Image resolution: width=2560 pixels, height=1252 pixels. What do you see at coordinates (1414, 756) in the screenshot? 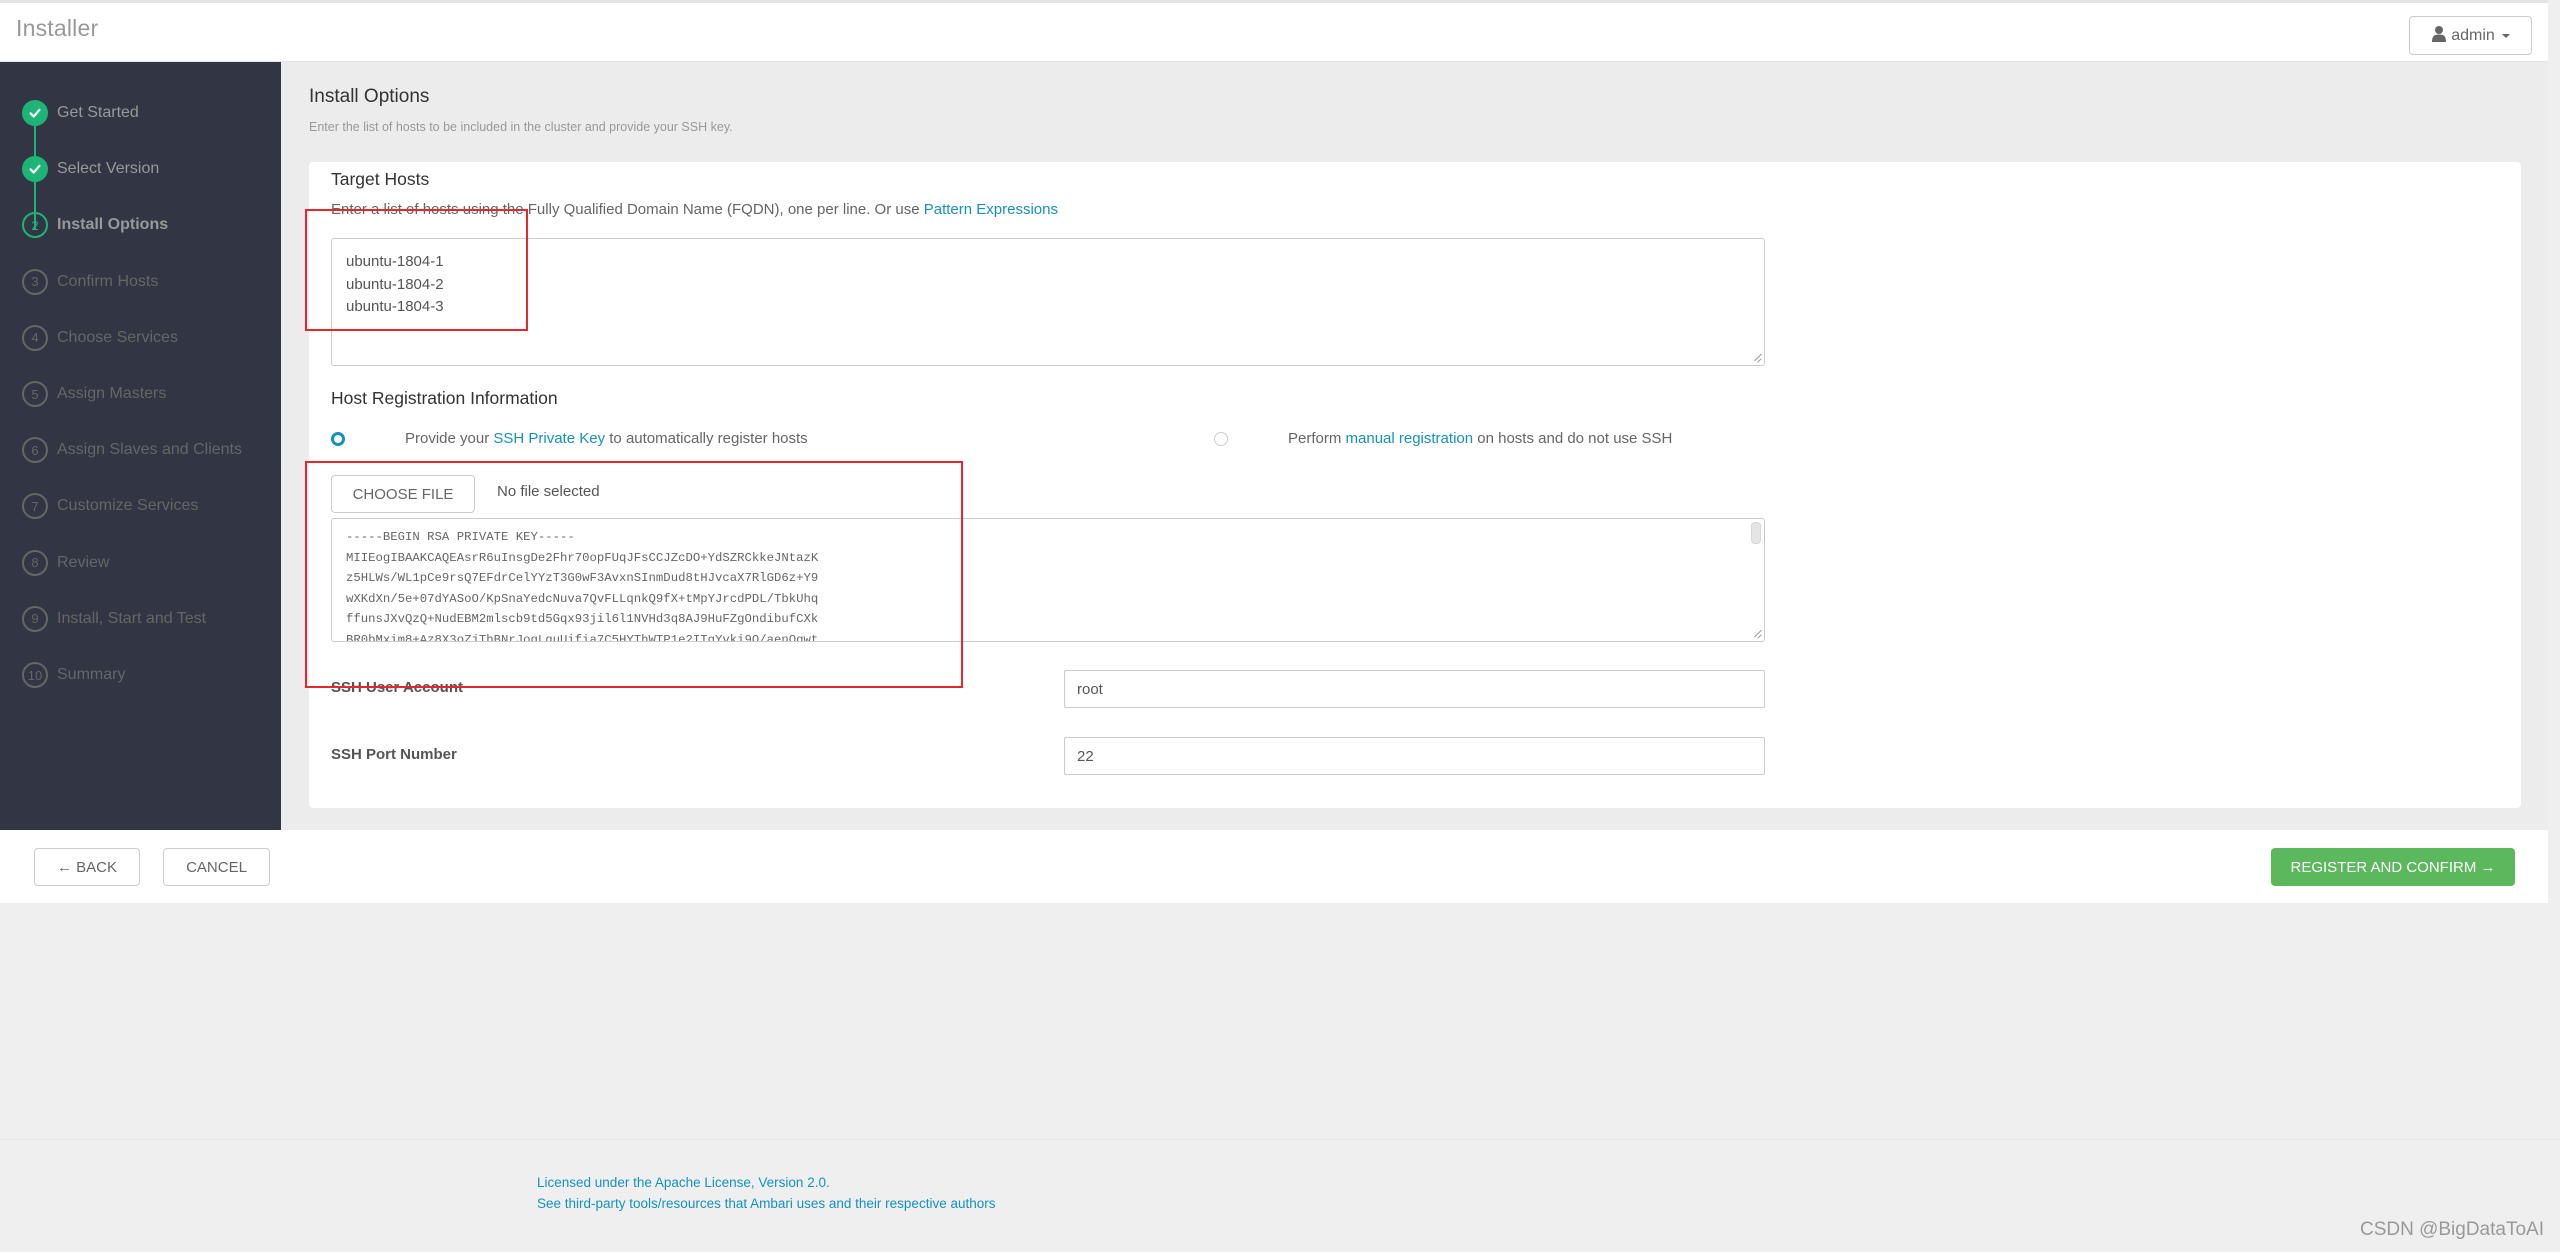
I see `ssh-port-input` at bounding box center [1414, 756].